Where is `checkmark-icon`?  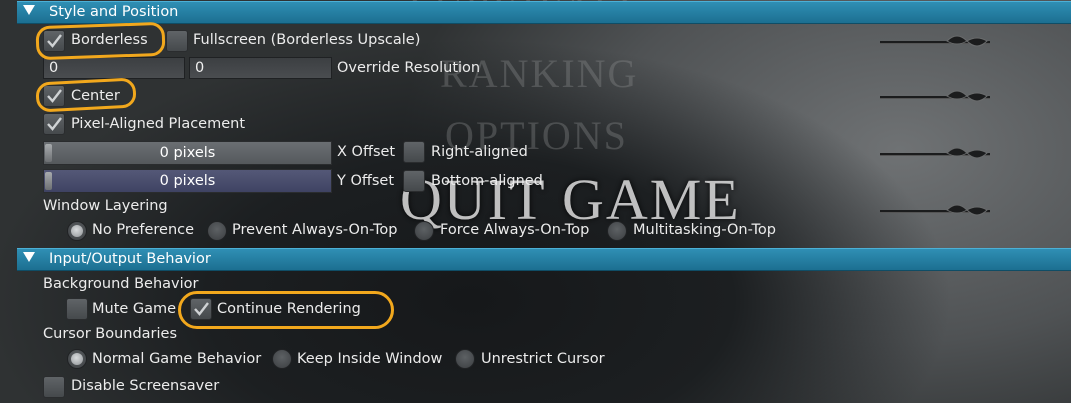
checkmark-icon is located at coordinates (54, 124).